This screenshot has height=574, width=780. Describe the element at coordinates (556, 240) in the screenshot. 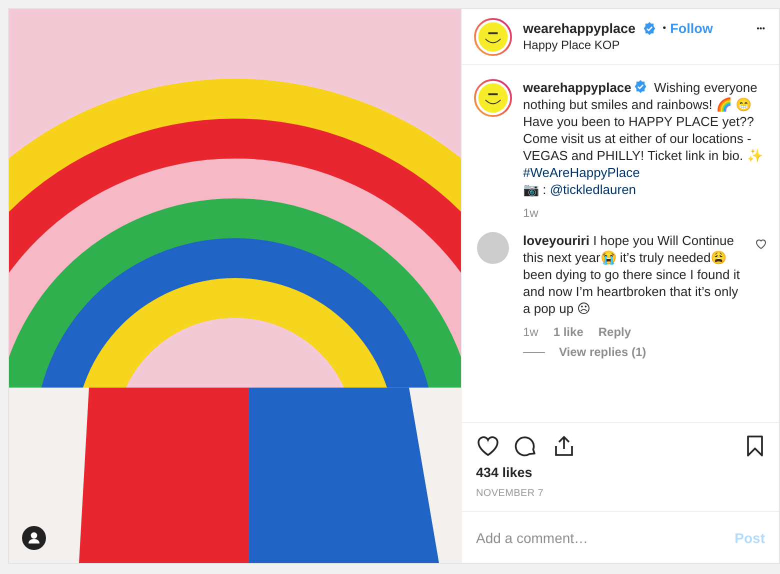

I see `username-link: loveyouriri` at that location.